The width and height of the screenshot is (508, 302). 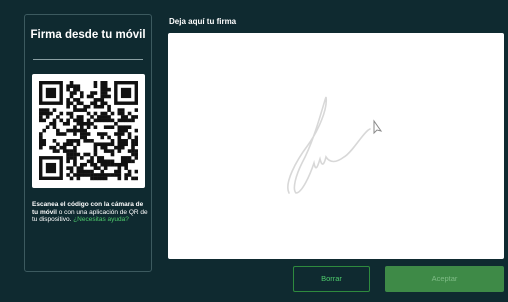 I want to click on signature-stroke, so click(x=329, y=145).